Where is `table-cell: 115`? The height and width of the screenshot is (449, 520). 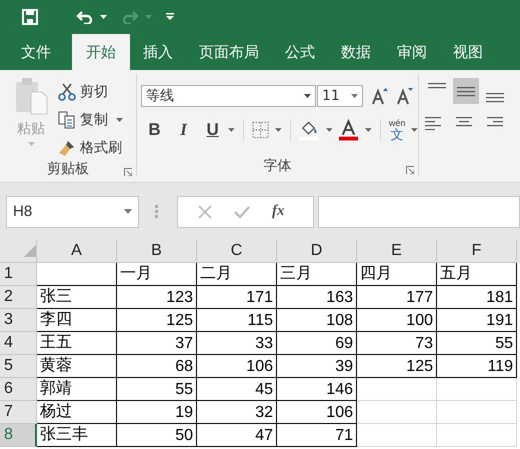
table-cell: 115 is located at coordinates (237, 320).